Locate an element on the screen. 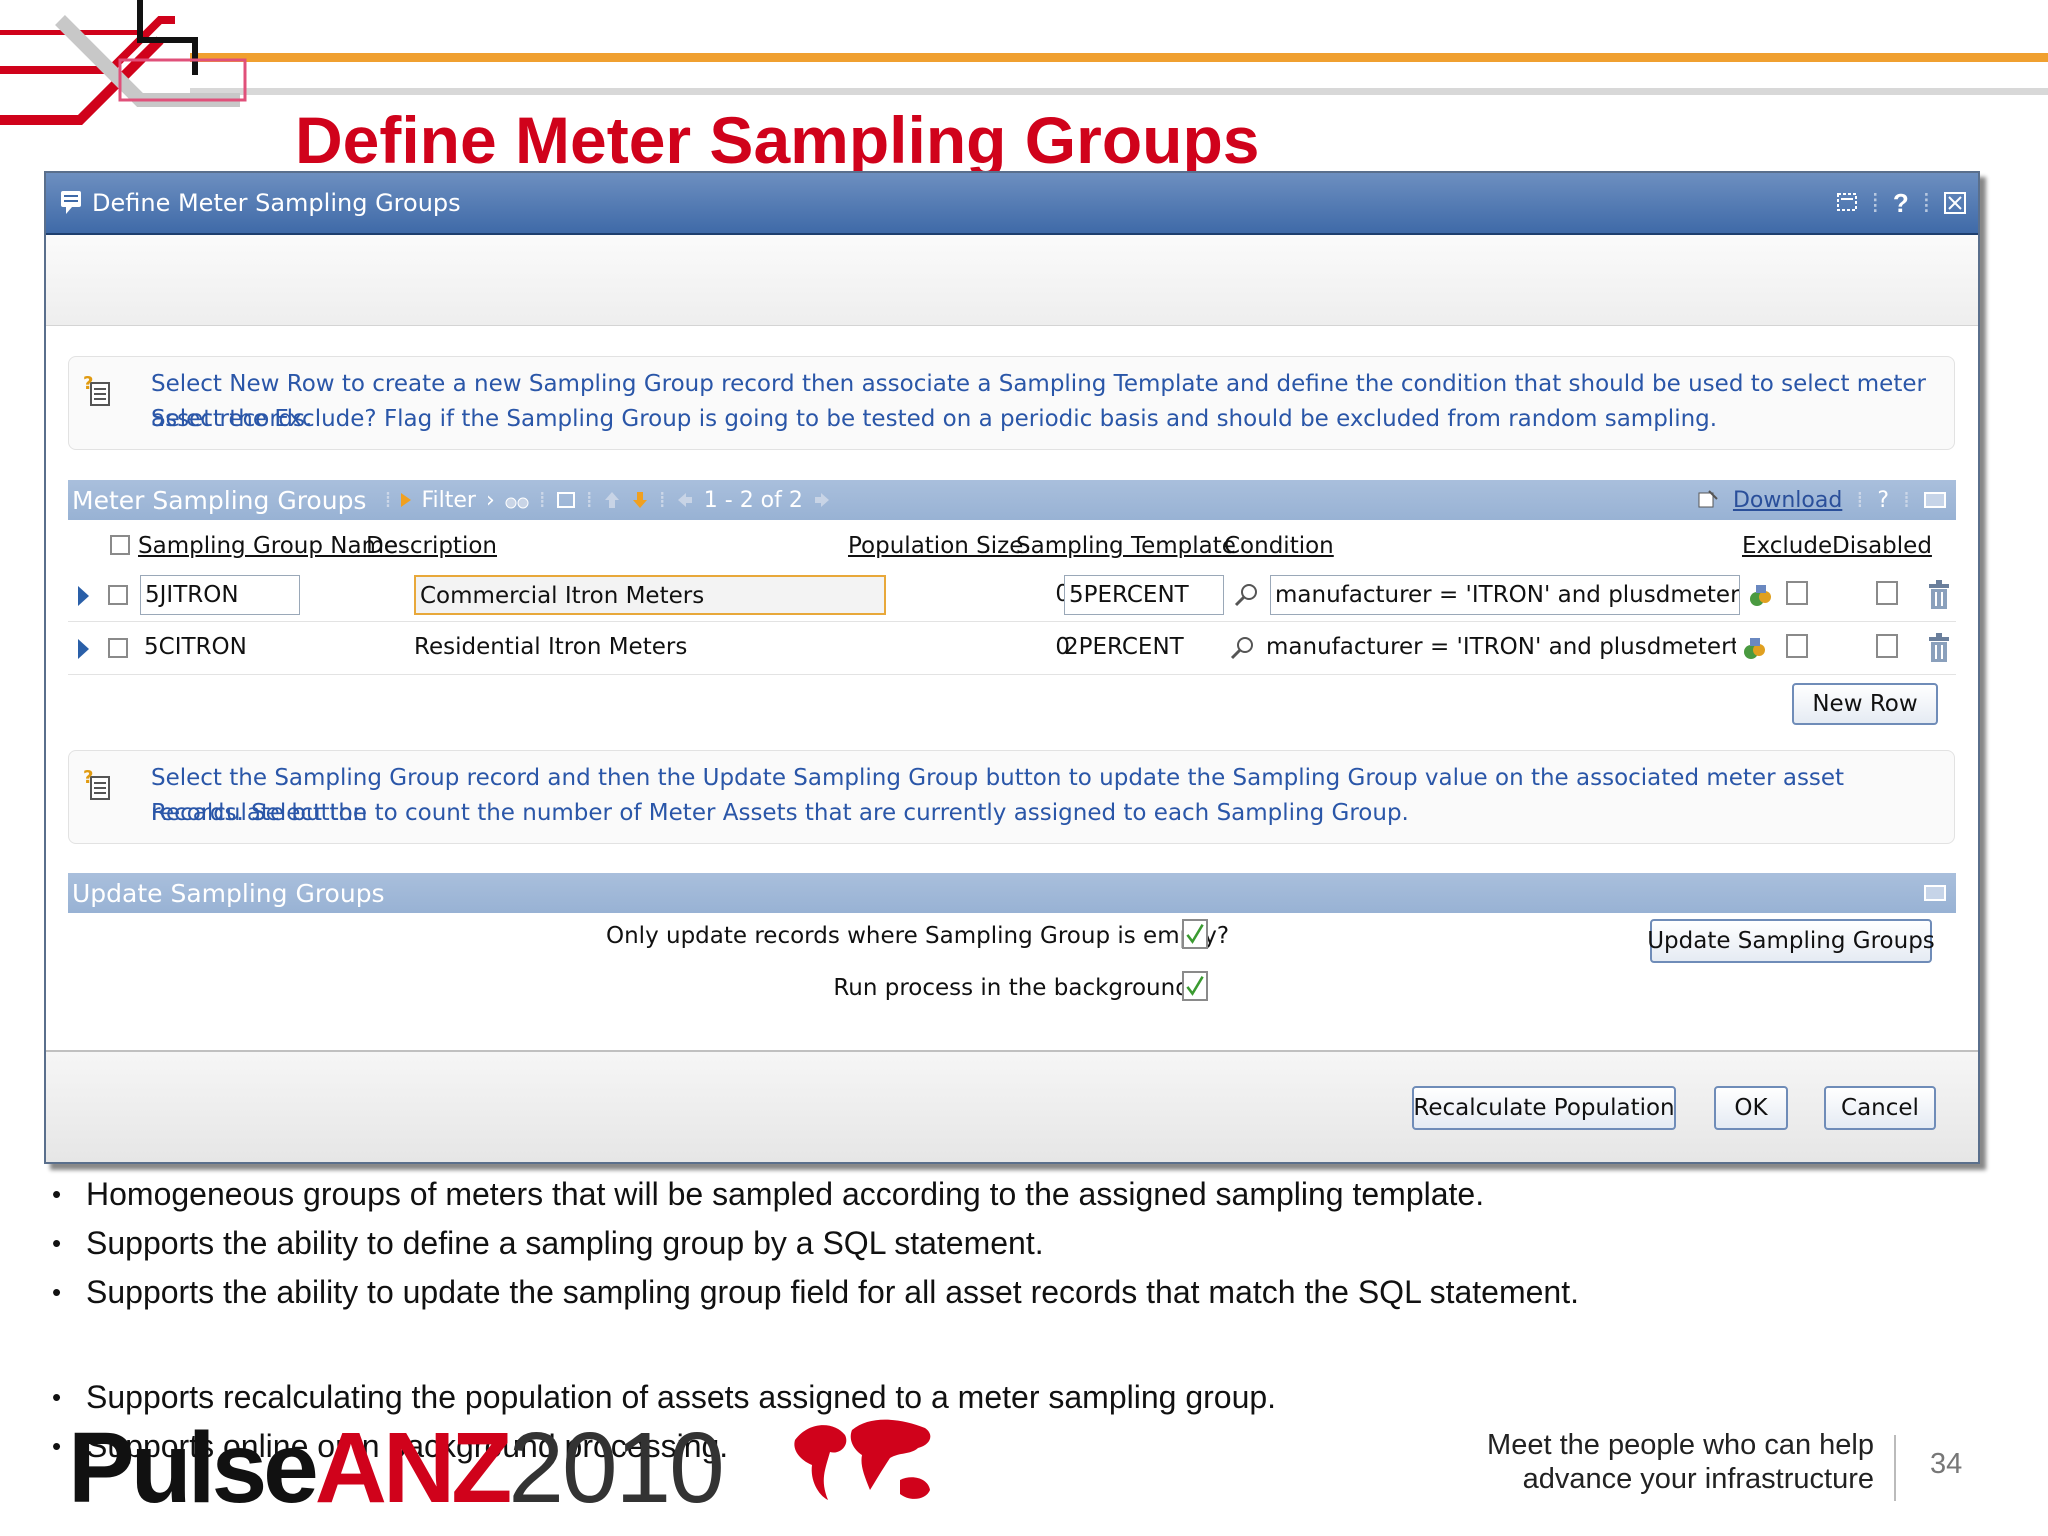 The image size is (2048, 1536). only-update-empty-checkbox is located at coordinates (1195, 934).